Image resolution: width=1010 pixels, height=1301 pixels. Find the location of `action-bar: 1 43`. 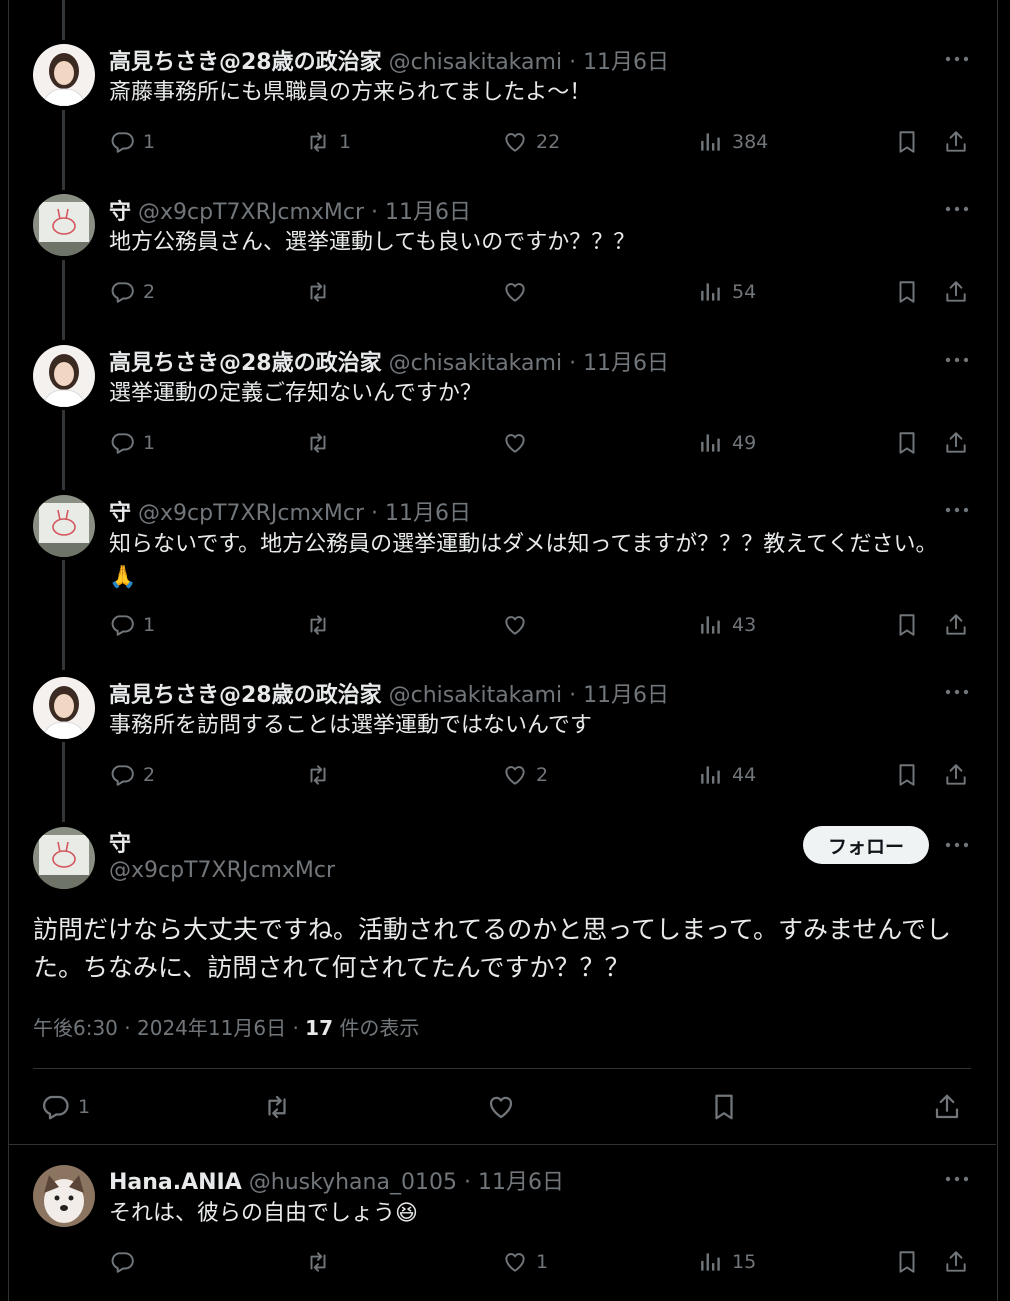

action-bar: 1 43 is located at coordinates (505, 627).